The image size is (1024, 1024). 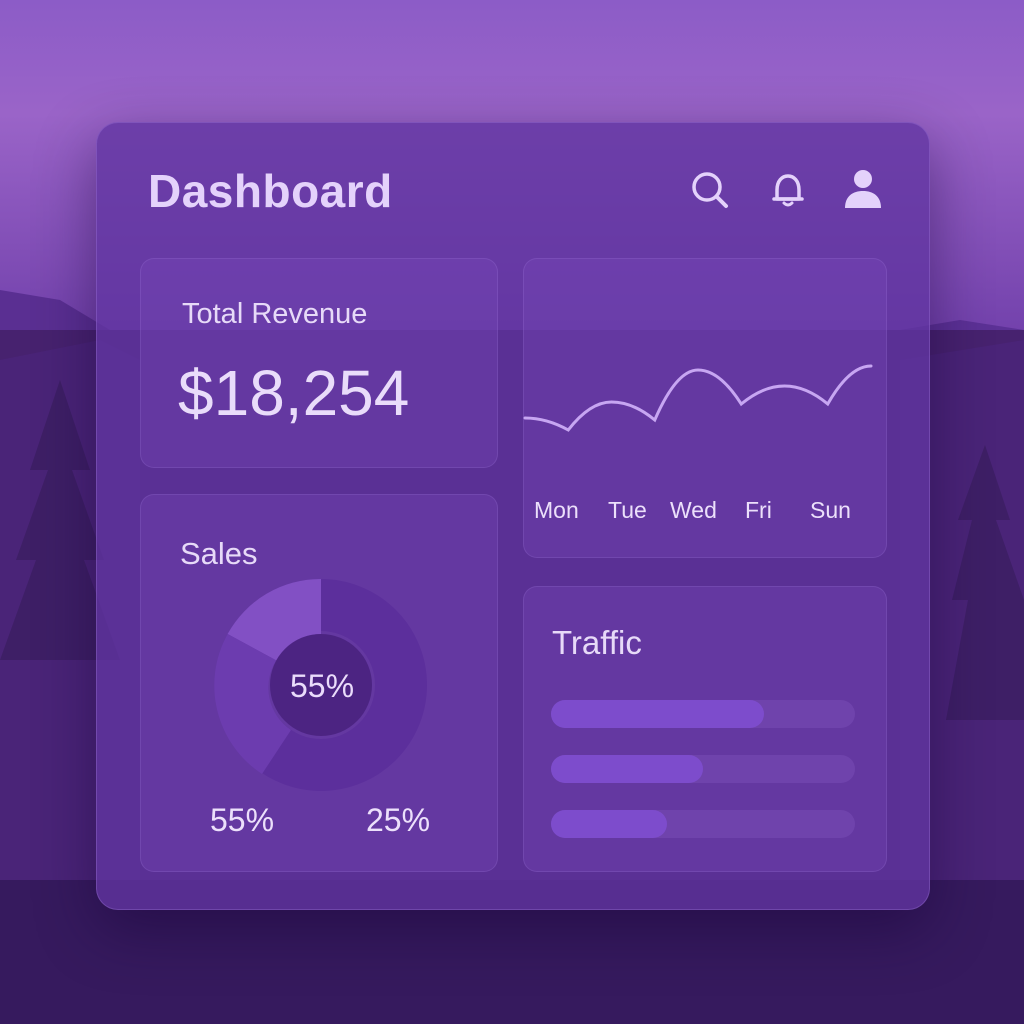 I want to click on search-icon, so click(x=710, y=190).